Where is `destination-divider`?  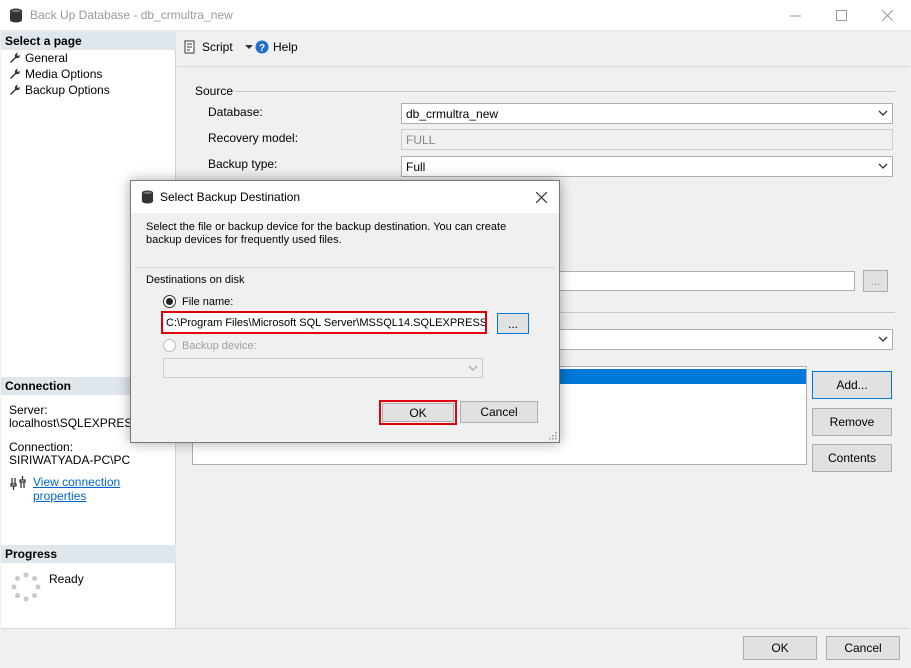
destination-divider is located at coordinates (726, 312).